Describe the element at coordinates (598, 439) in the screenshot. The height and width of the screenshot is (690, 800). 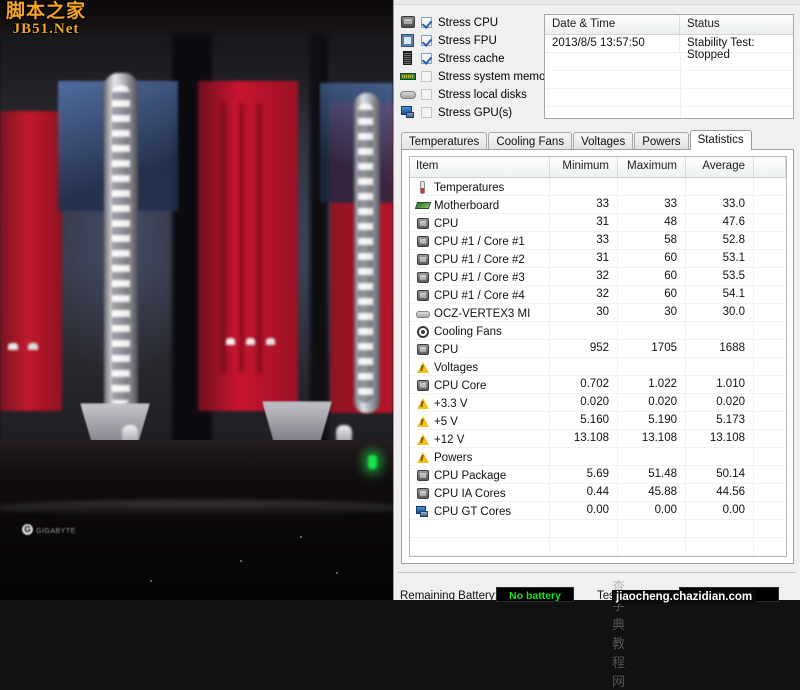
I see `table-row: +12 V 13.108 13.108 13.108` at that location.